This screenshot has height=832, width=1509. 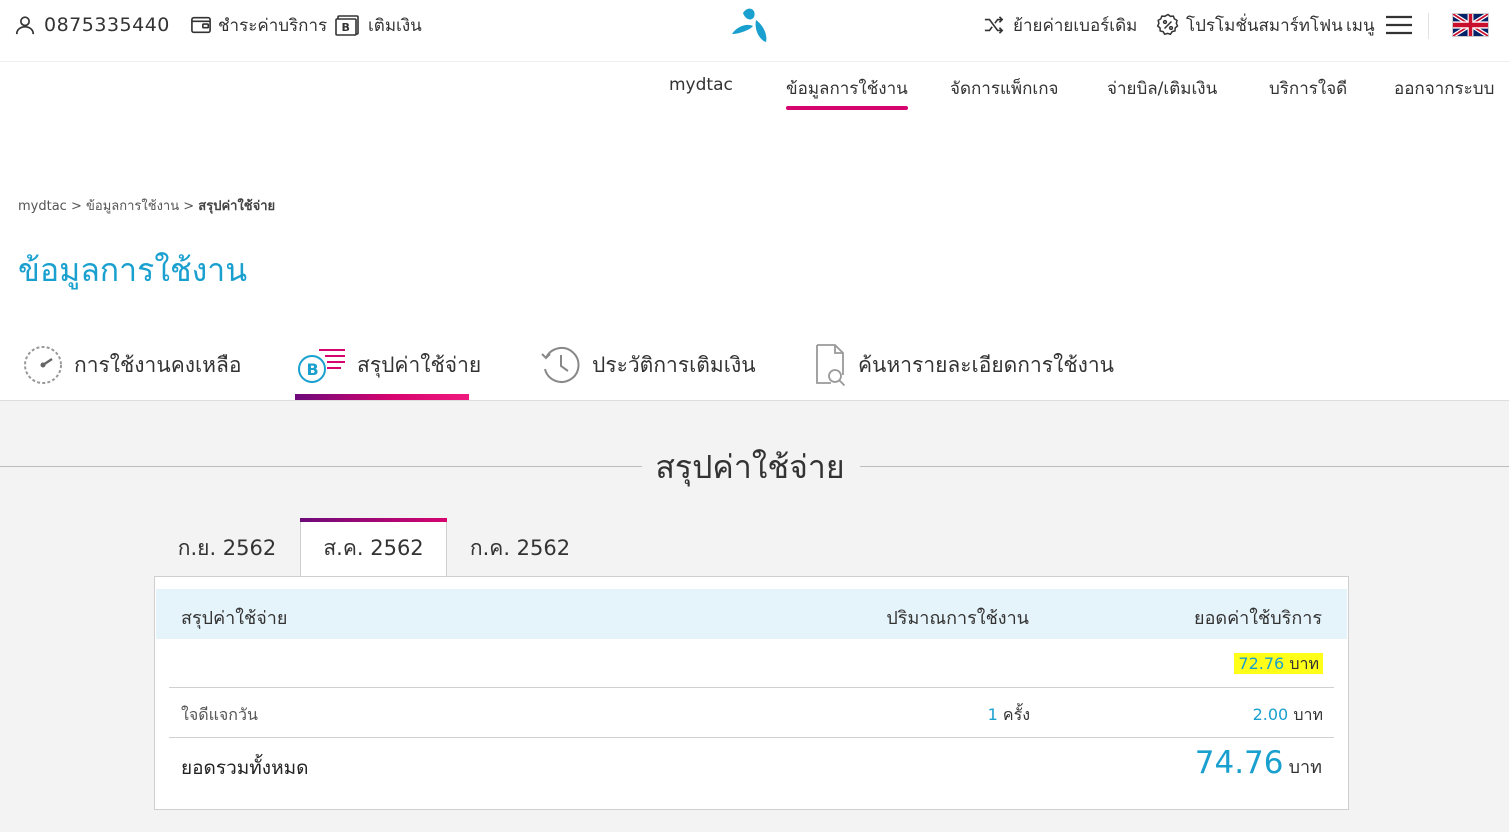 What do you see at coordinates (701, 90) in the screenshot?
I see `nav-mydtac: mydtac` at bounding box center [701, 90].